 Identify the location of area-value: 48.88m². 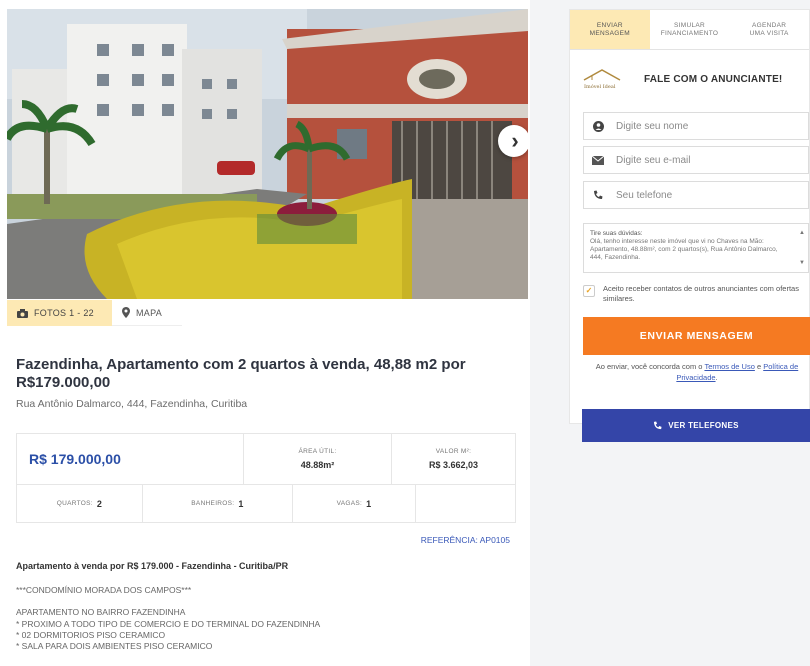
(317, 465).